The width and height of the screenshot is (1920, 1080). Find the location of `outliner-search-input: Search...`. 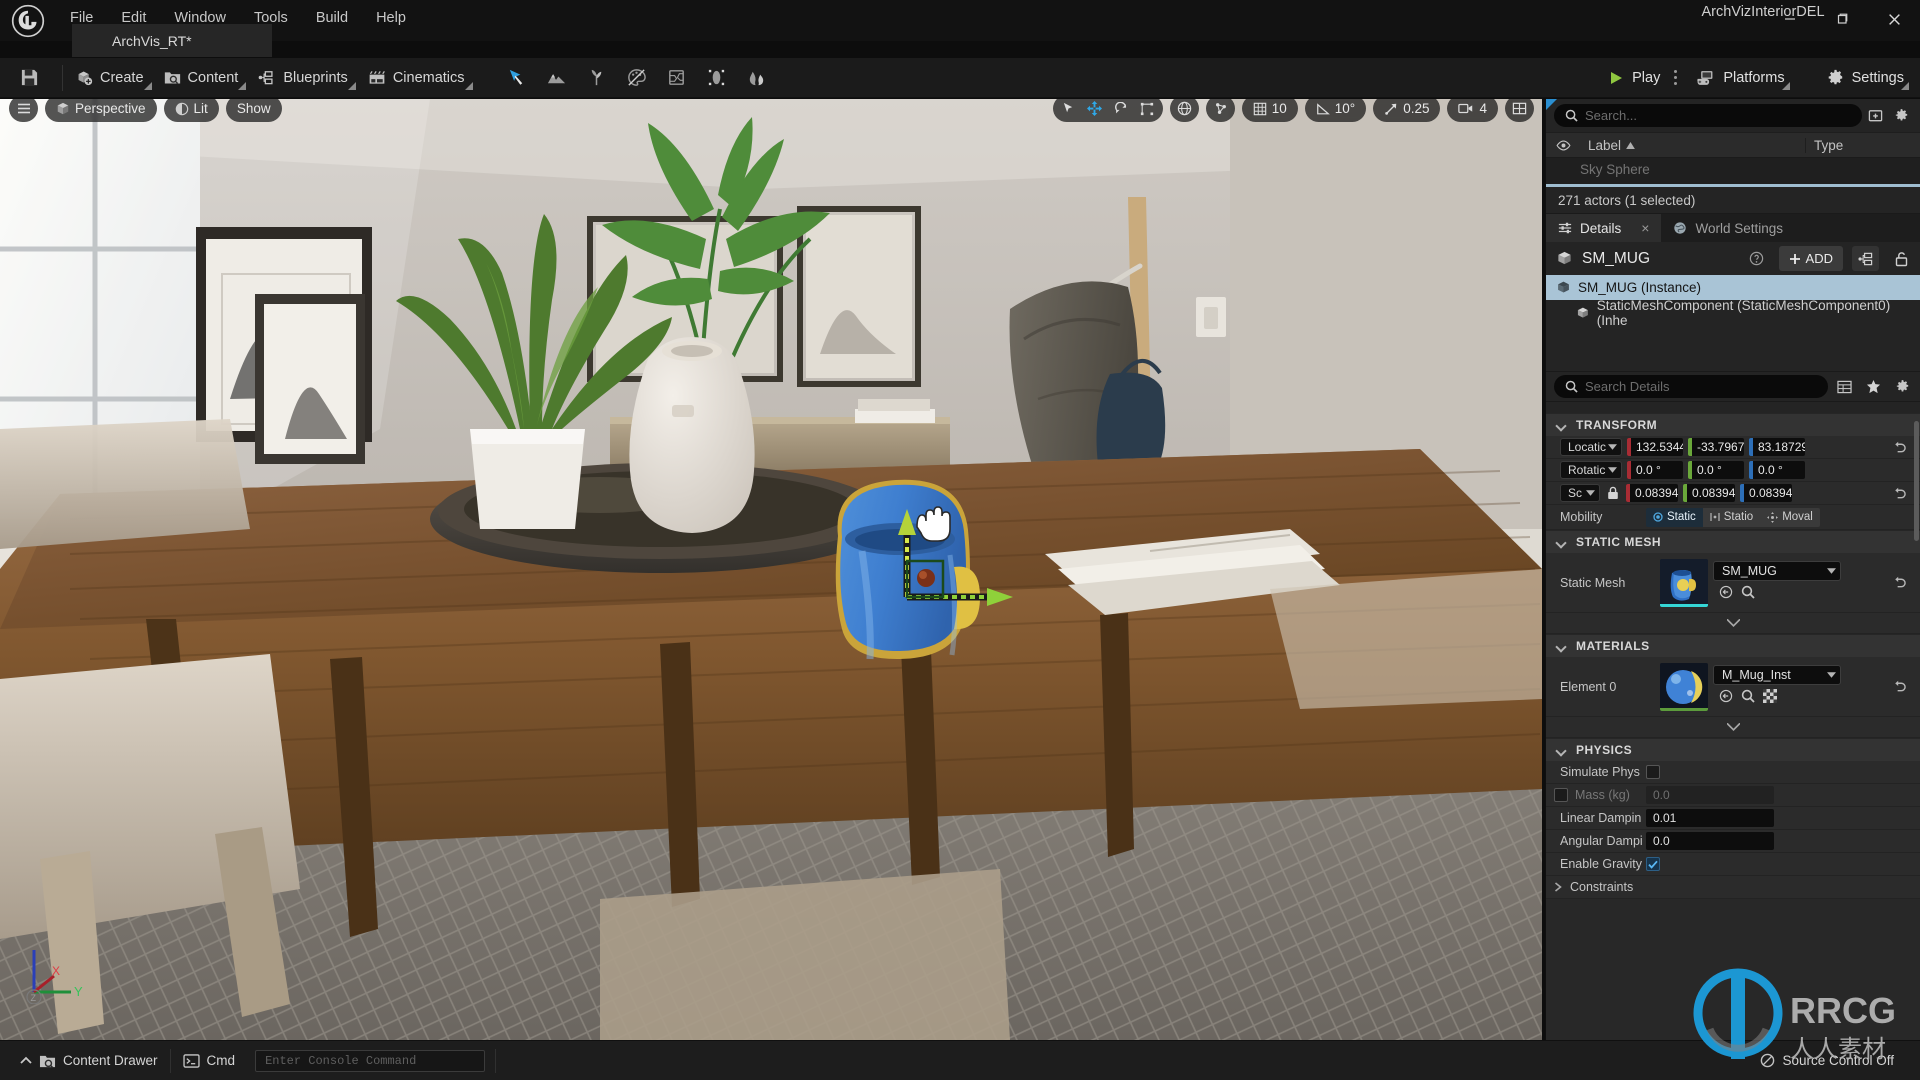

outliner-search-input: Search... is located at coordinates (1708, 115).